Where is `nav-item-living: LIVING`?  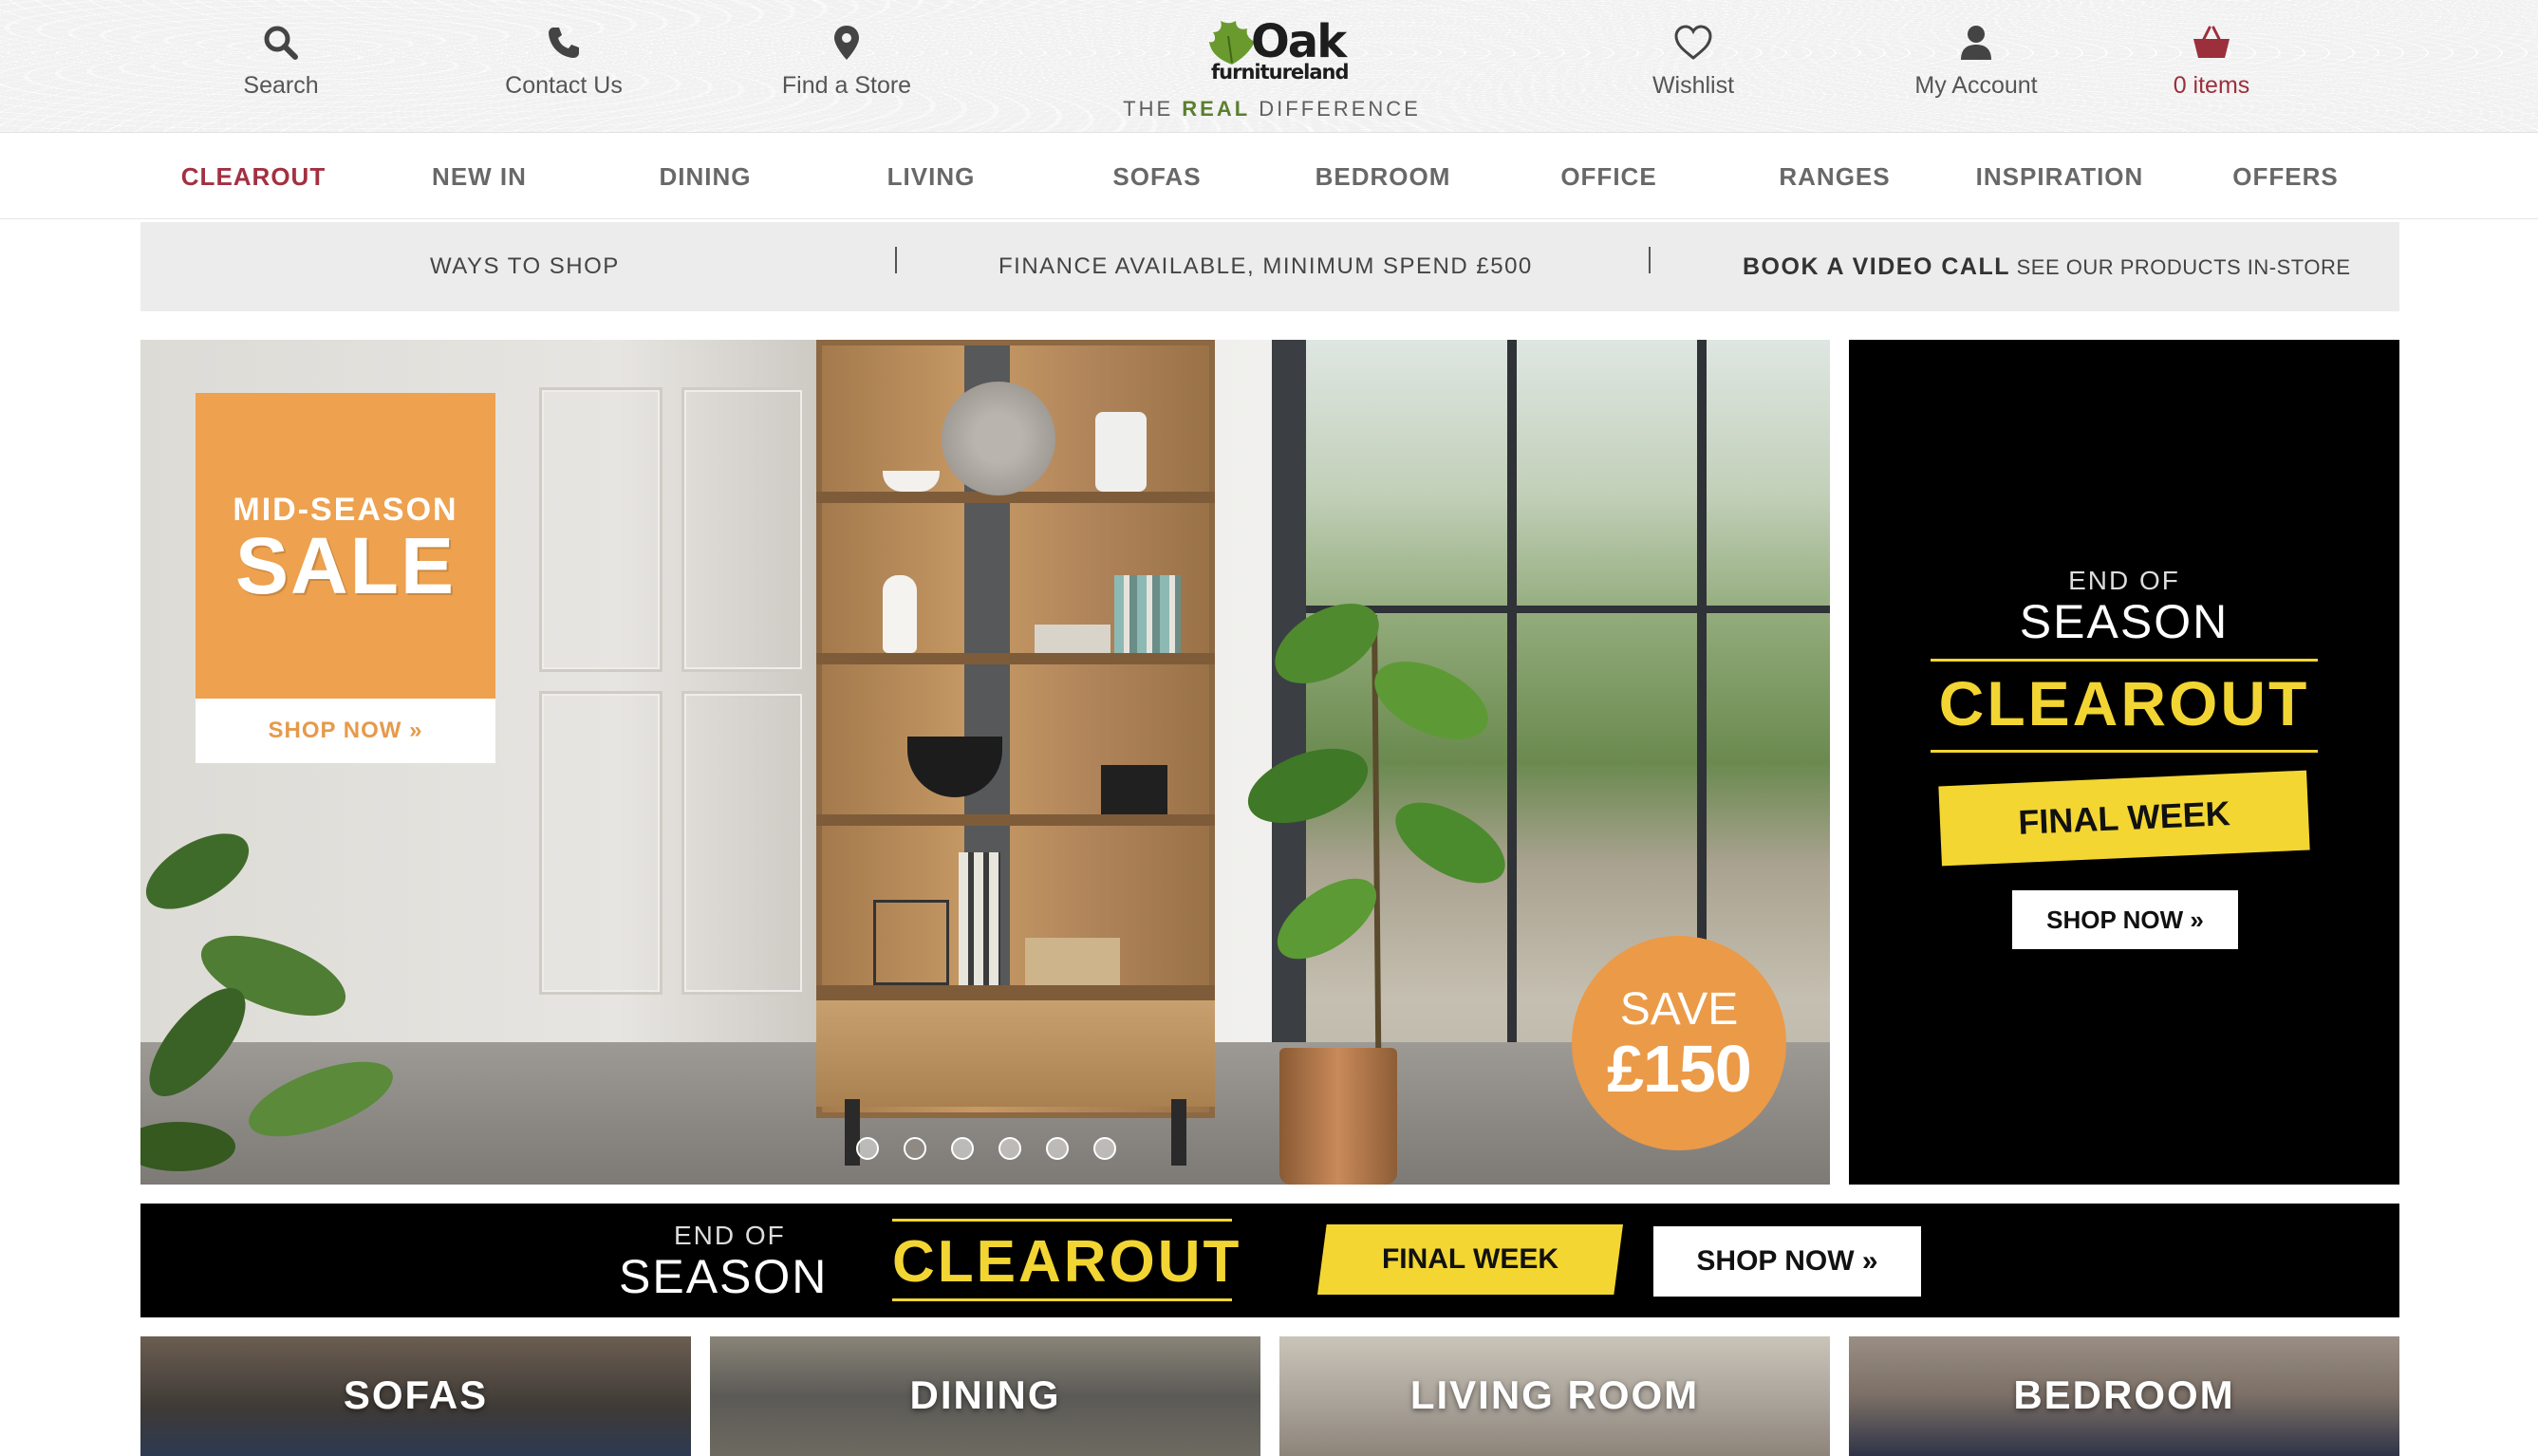
nav-item-living: LIVING is located at coordinates (931, 176).